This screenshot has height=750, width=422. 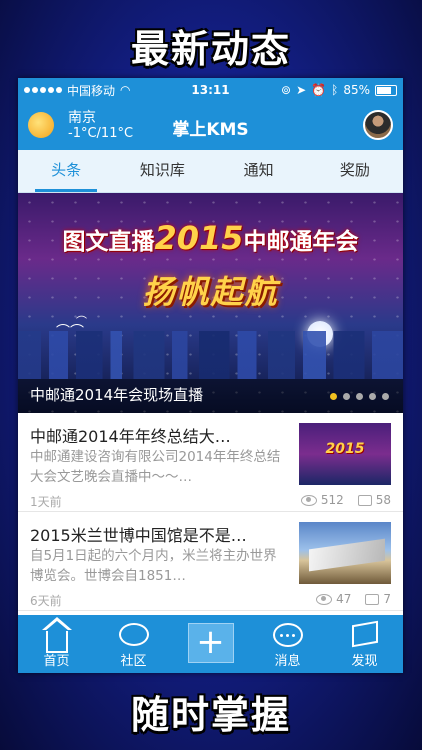 What do you see at coordinates (210, 130) in the screenshot?
I see `app-title: 掌上KMS` at bounding box center [210, 130].